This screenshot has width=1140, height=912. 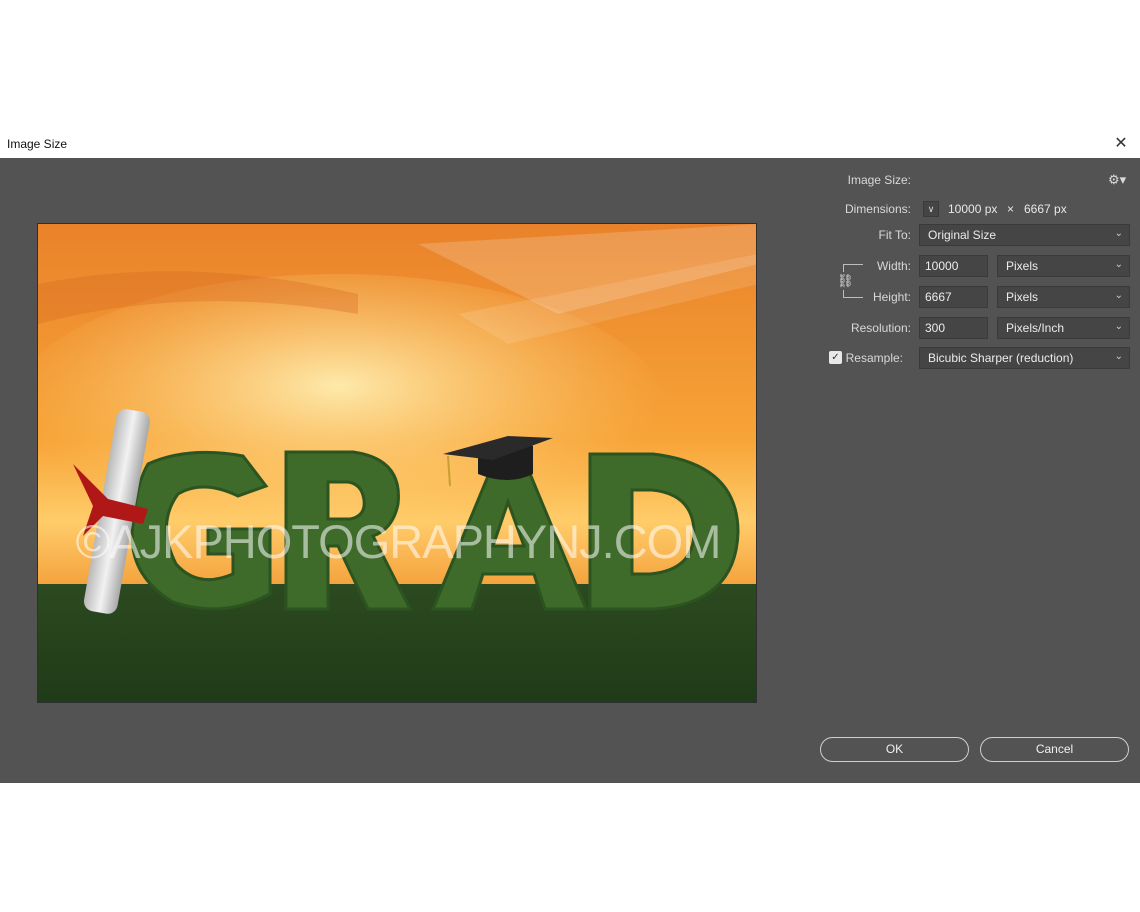 What do you see at coordinates (962, 235) in the screenshot?
I see `fit-to-value: Original Size` at bounding box center [962, 235].